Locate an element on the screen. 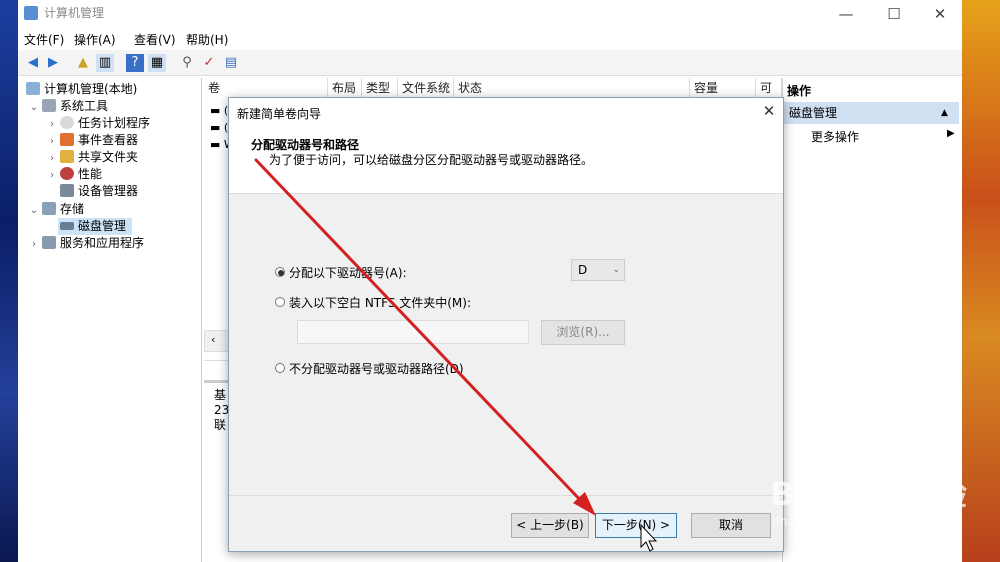 This screenshot has width=1000, height=562. watermark-brand: Bai du 经验 is located at coordinates (869, 494).